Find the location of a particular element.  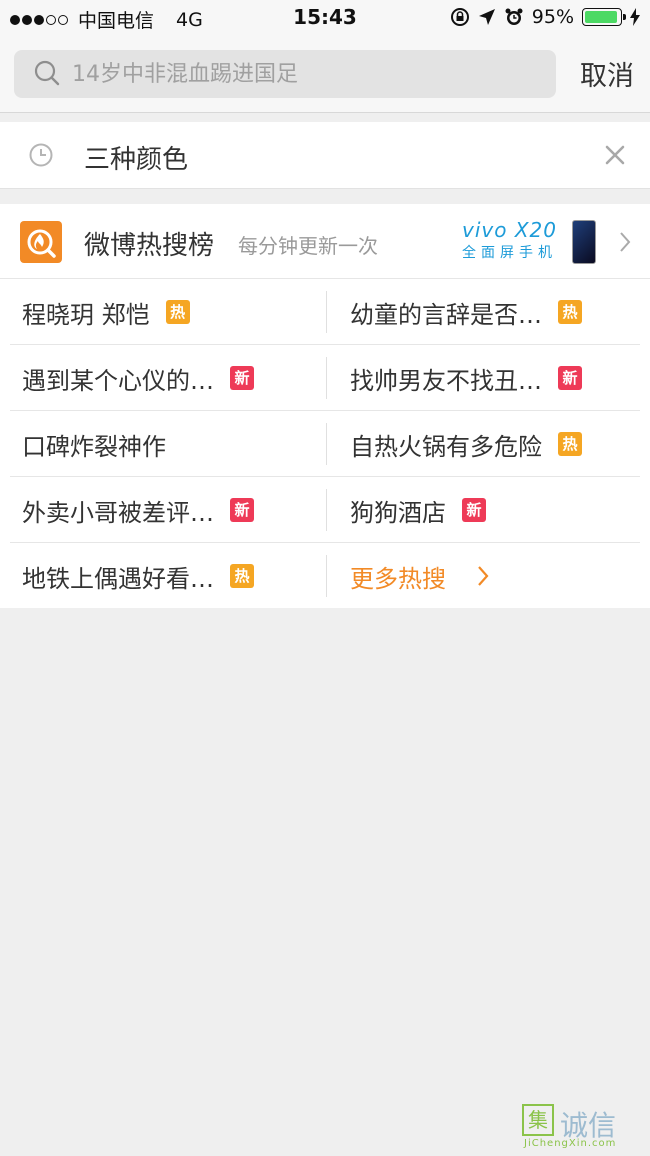

battery-icon is located at coordinates (604, 17).